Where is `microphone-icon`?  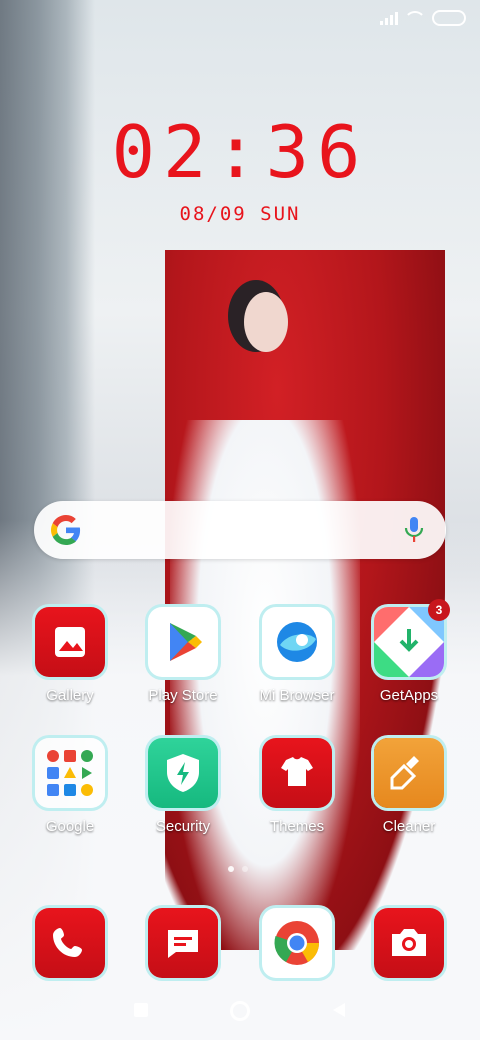 microphone-icon is located at coordinates (414, 530).